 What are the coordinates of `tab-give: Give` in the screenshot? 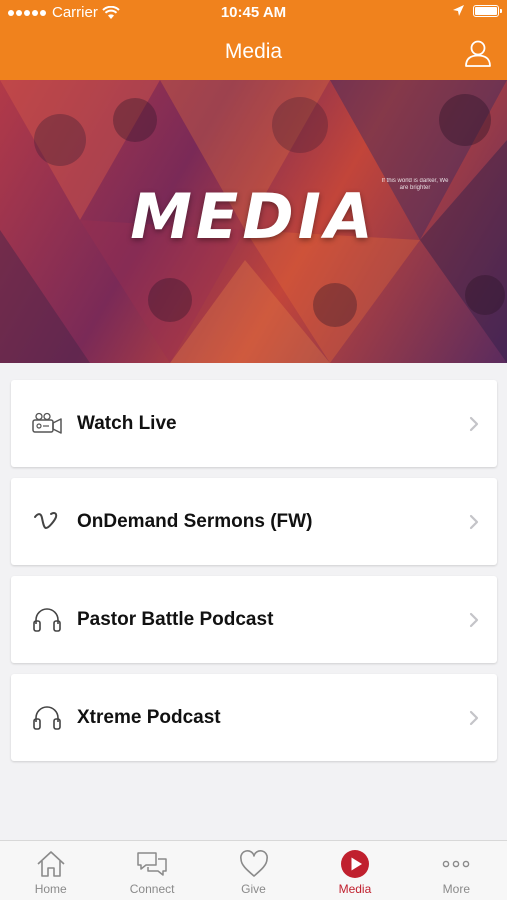 It's located at (253, 870).